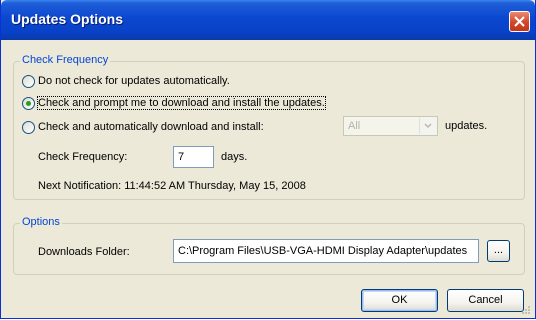  I want to click on ok-button: OK, so click(399, 300).